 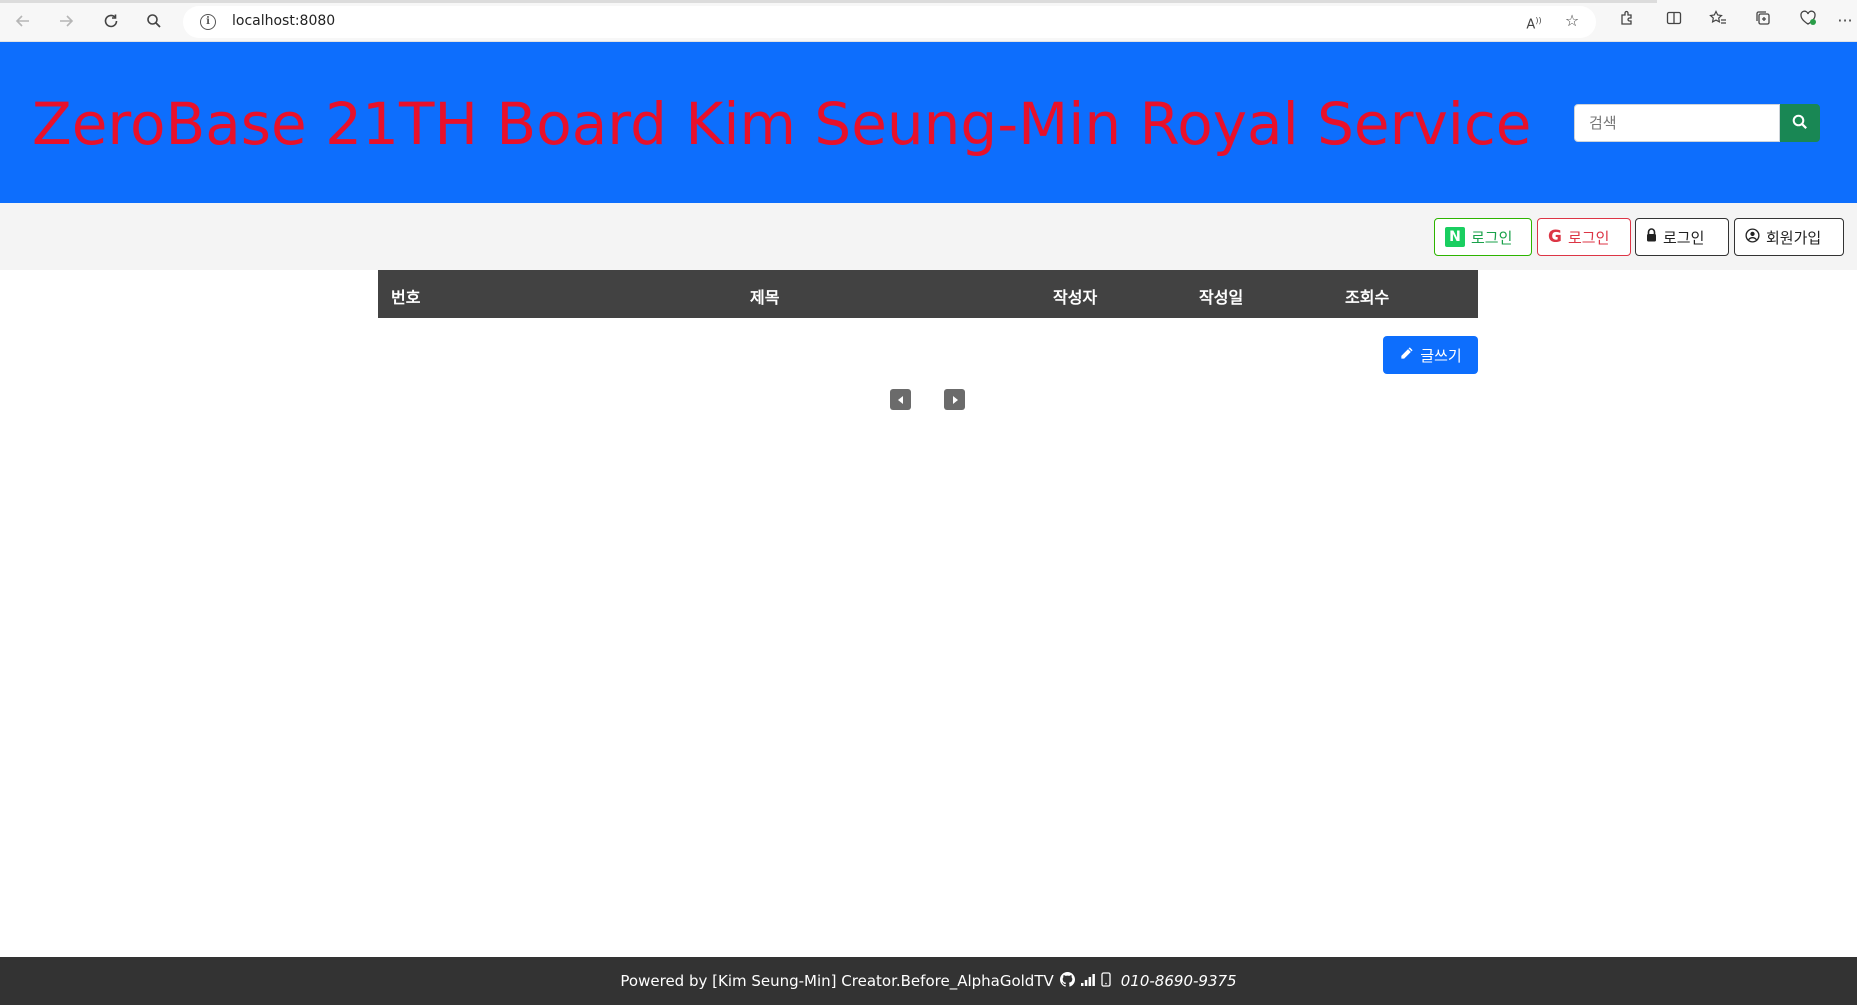 What do you see at coordinates (928, 294) in the screenshot?
I see `board-table-header: 번호 제목 작성자 작성일 조회수` at bounding box center [928, 294].